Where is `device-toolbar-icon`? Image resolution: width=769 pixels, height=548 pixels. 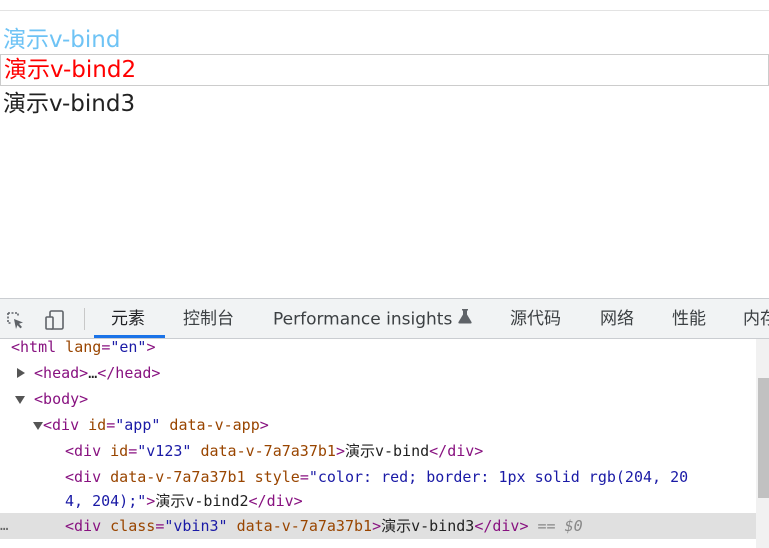 device-toolbar-icon is located at coordinates (55, 320).